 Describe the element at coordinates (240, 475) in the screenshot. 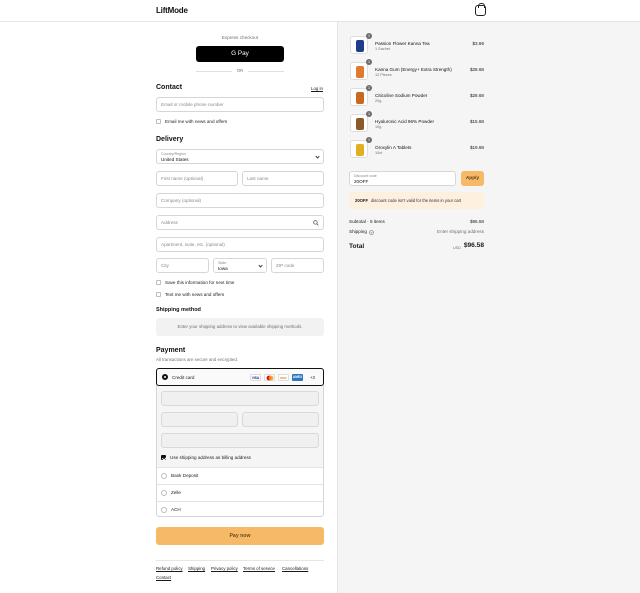

I see `bank-deposit-option: Bank Deposit` at that location.